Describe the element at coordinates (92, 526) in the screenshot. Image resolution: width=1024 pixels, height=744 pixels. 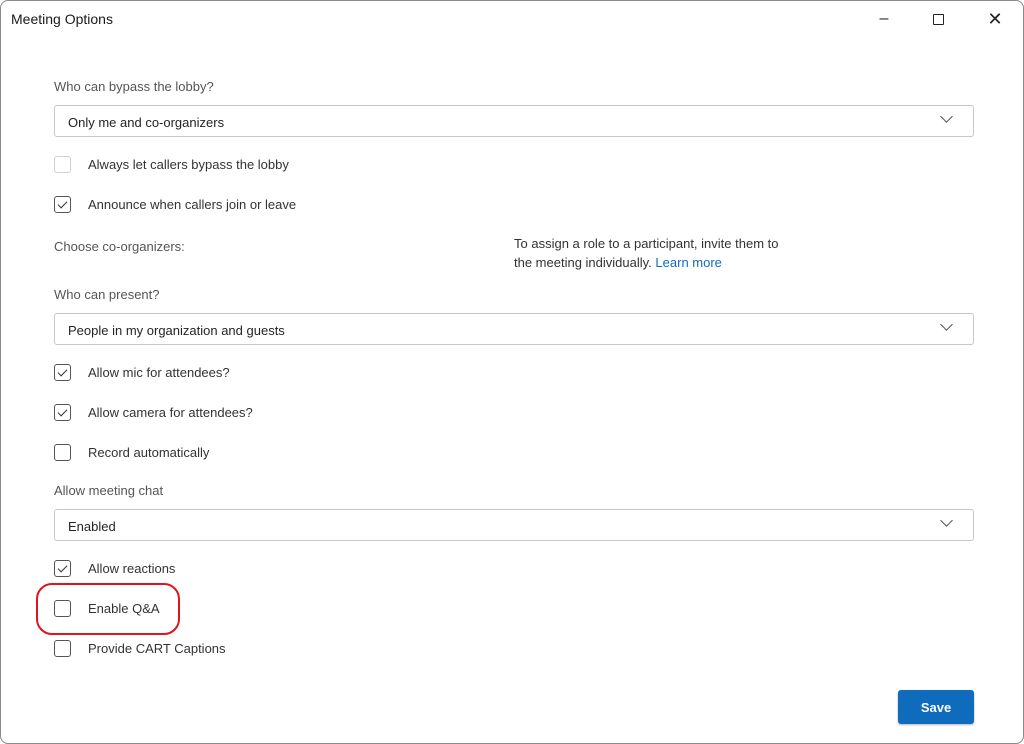
I see `chat-value: Enabled` at that location.